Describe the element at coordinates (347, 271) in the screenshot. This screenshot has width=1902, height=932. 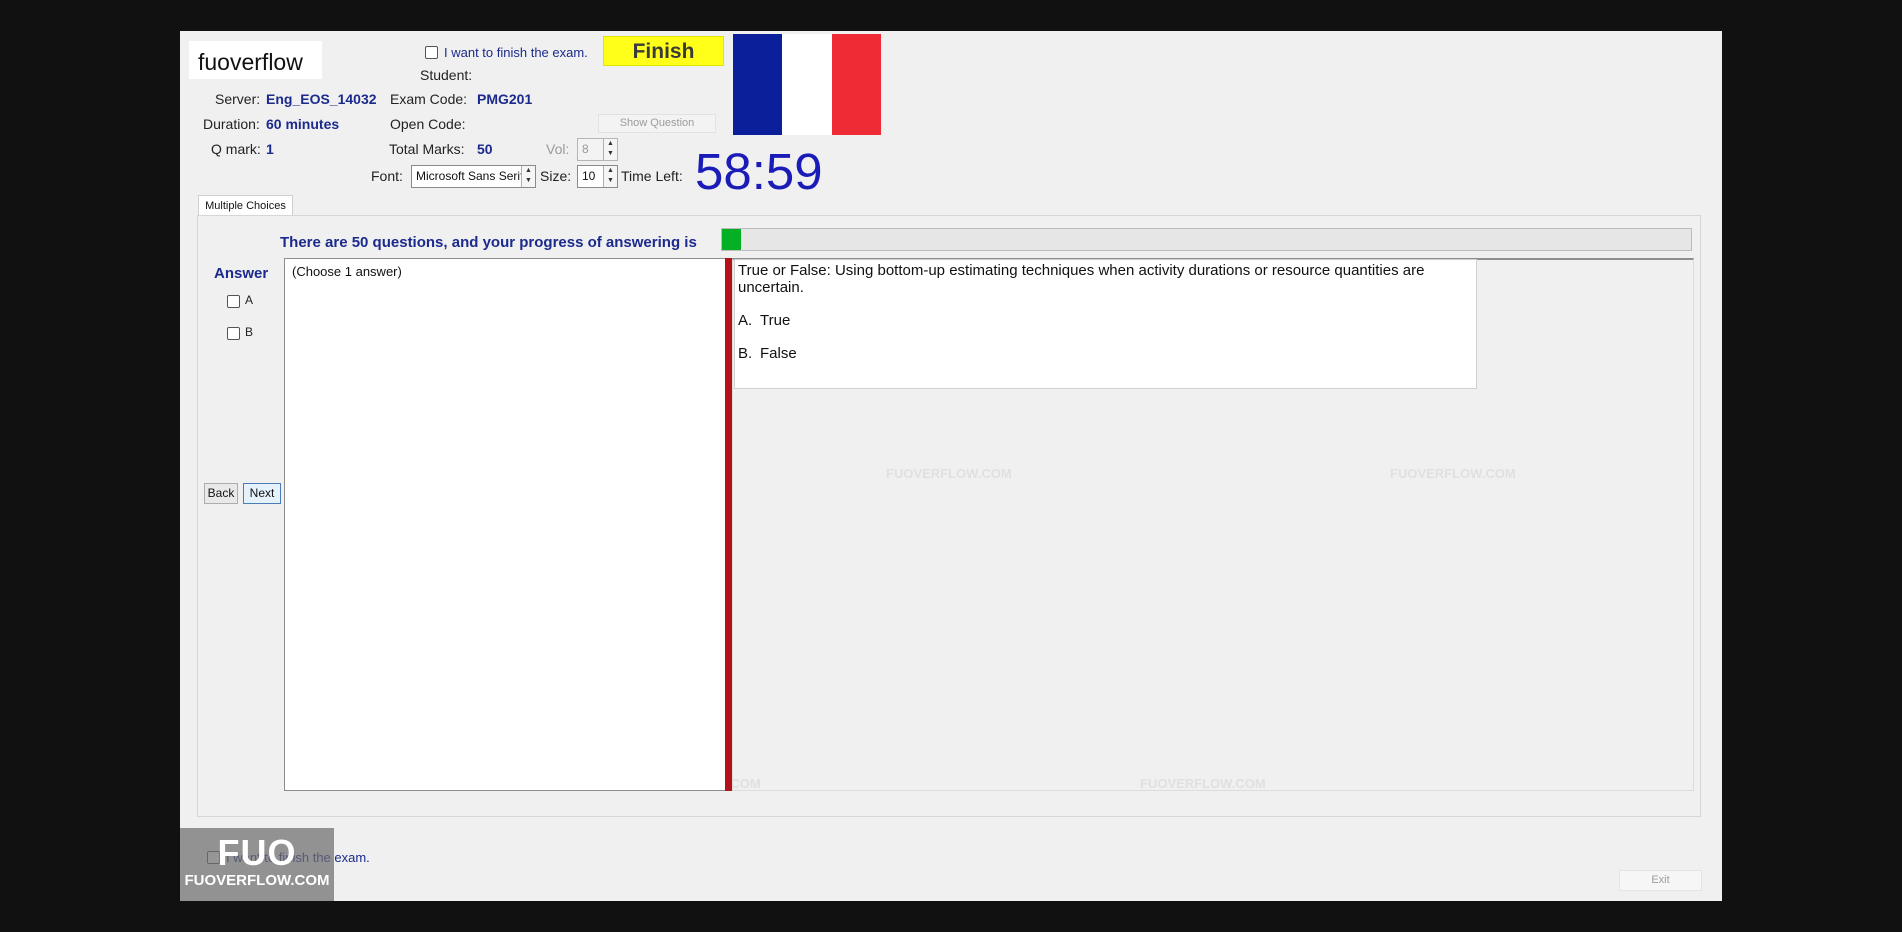
I see `choose-answer-text: (Choose 1 answer)` at that location.